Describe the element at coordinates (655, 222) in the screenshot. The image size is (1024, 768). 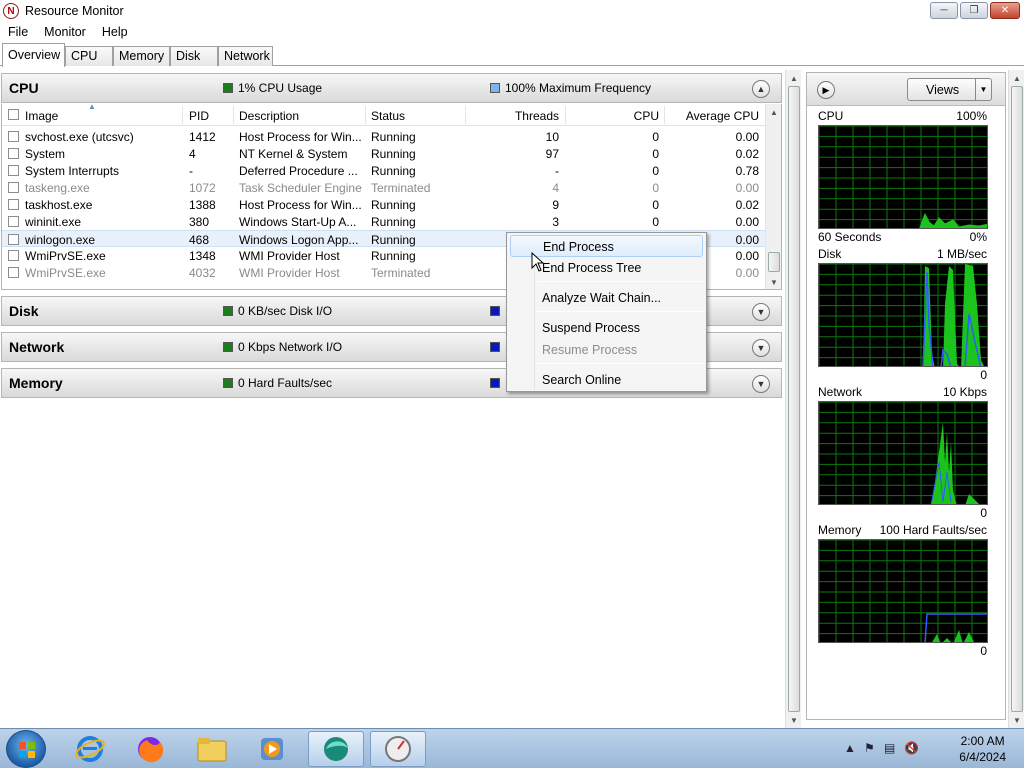
I see `cell-cpu: 0` at that location.